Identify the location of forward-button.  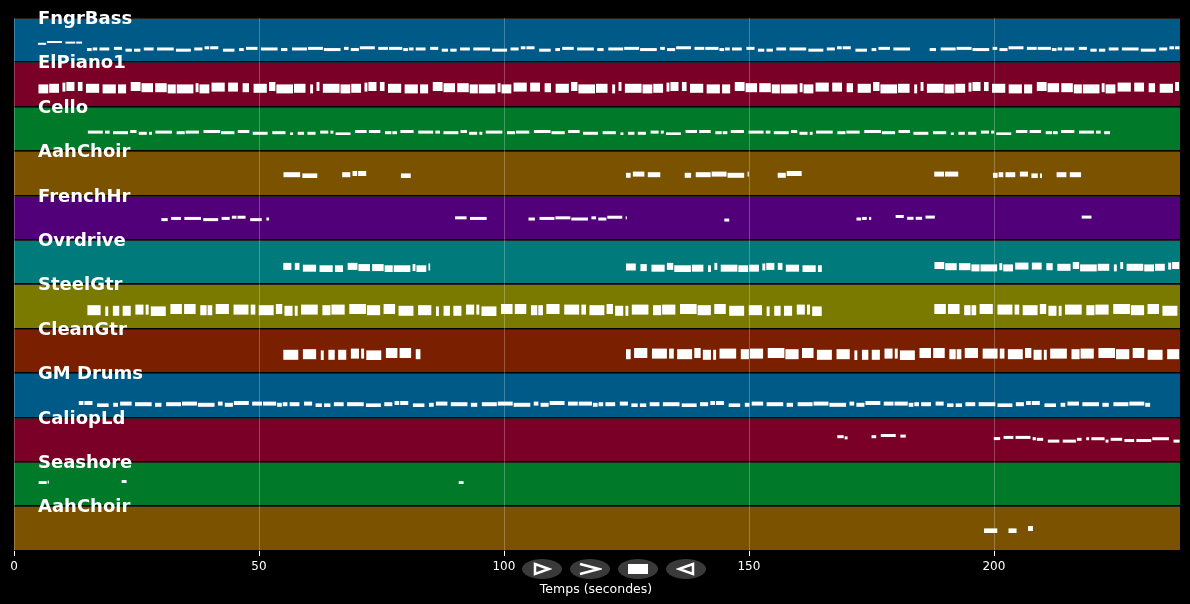
(590, 568).